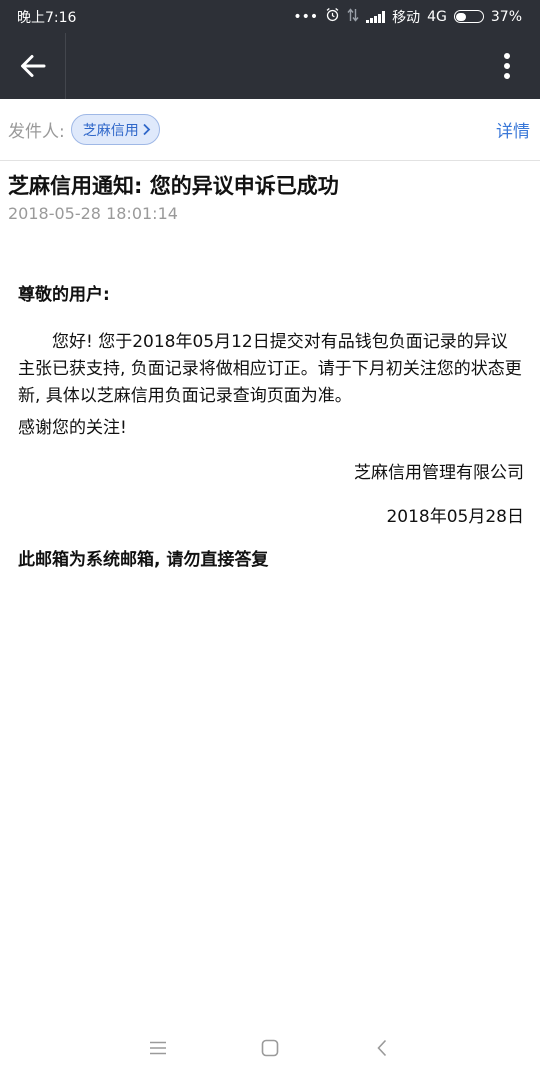 This screenshot has height=1080, width=540. Describe the element at coordinates (36, 132) in the screenshot. I see `sender-label: 发件人:` at that location.